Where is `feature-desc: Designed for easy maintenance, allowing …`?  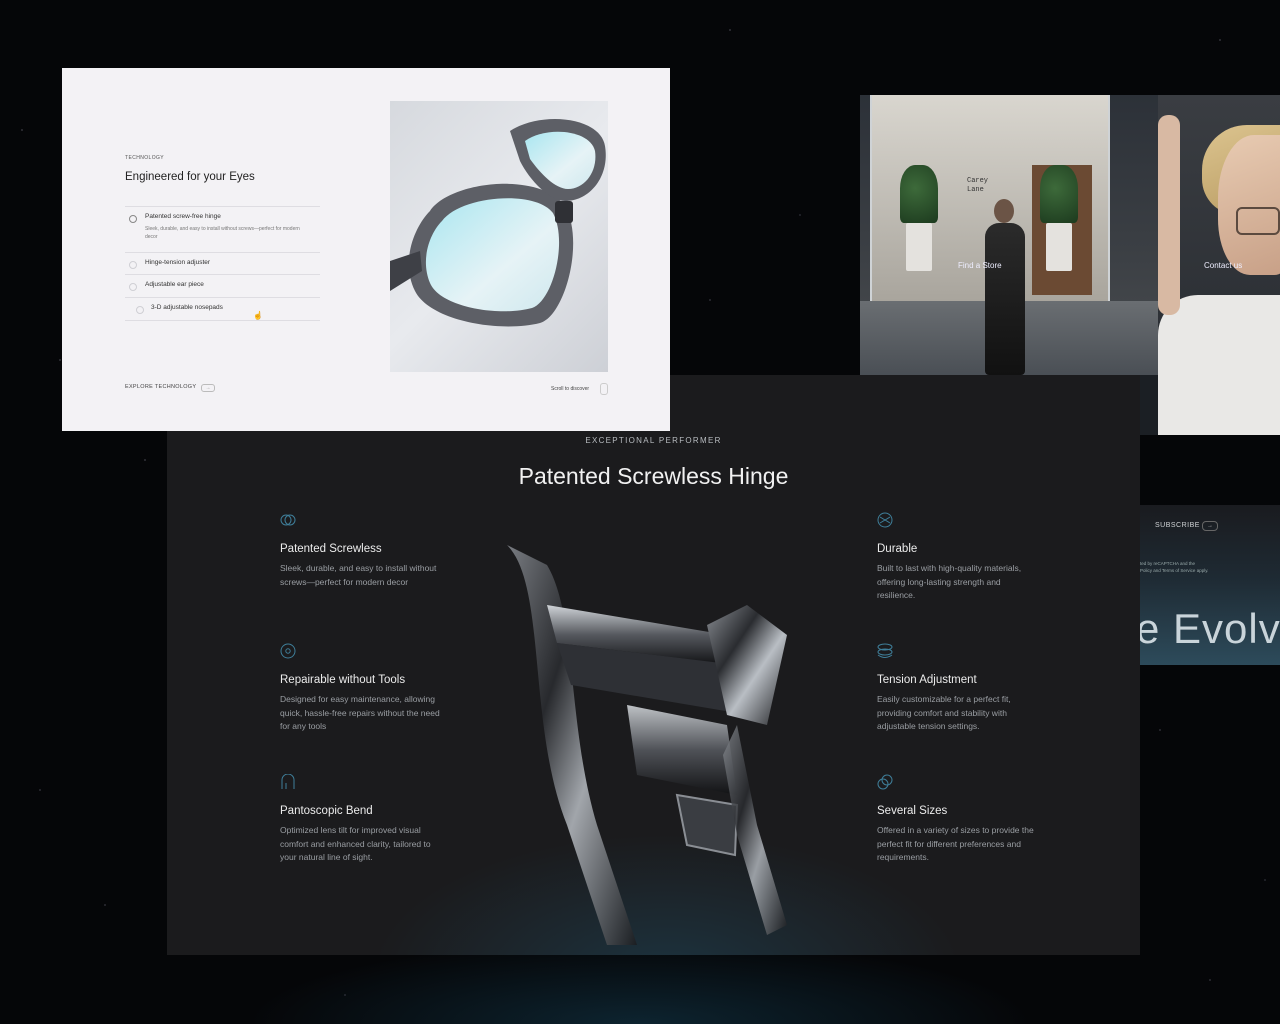 feature-desc: Designed for easy maintenance, allowing … is located at coordinates (360, 712).